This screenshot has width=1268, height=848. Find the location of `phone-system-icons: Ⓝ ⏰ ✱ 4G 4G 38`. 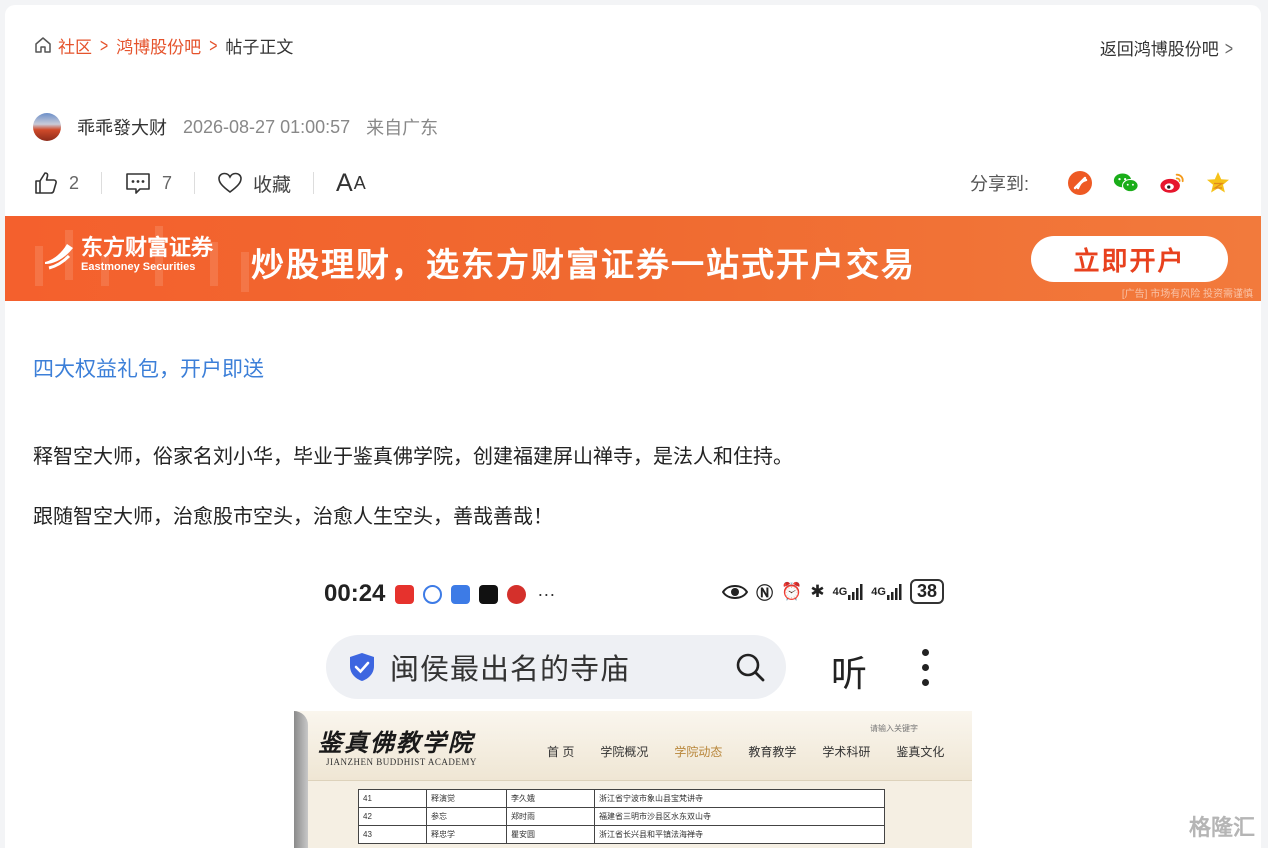

phone-system-icons: Ⓝ ⏰ ✱ 4G 4G 38 is located at coordinates (833, 591).